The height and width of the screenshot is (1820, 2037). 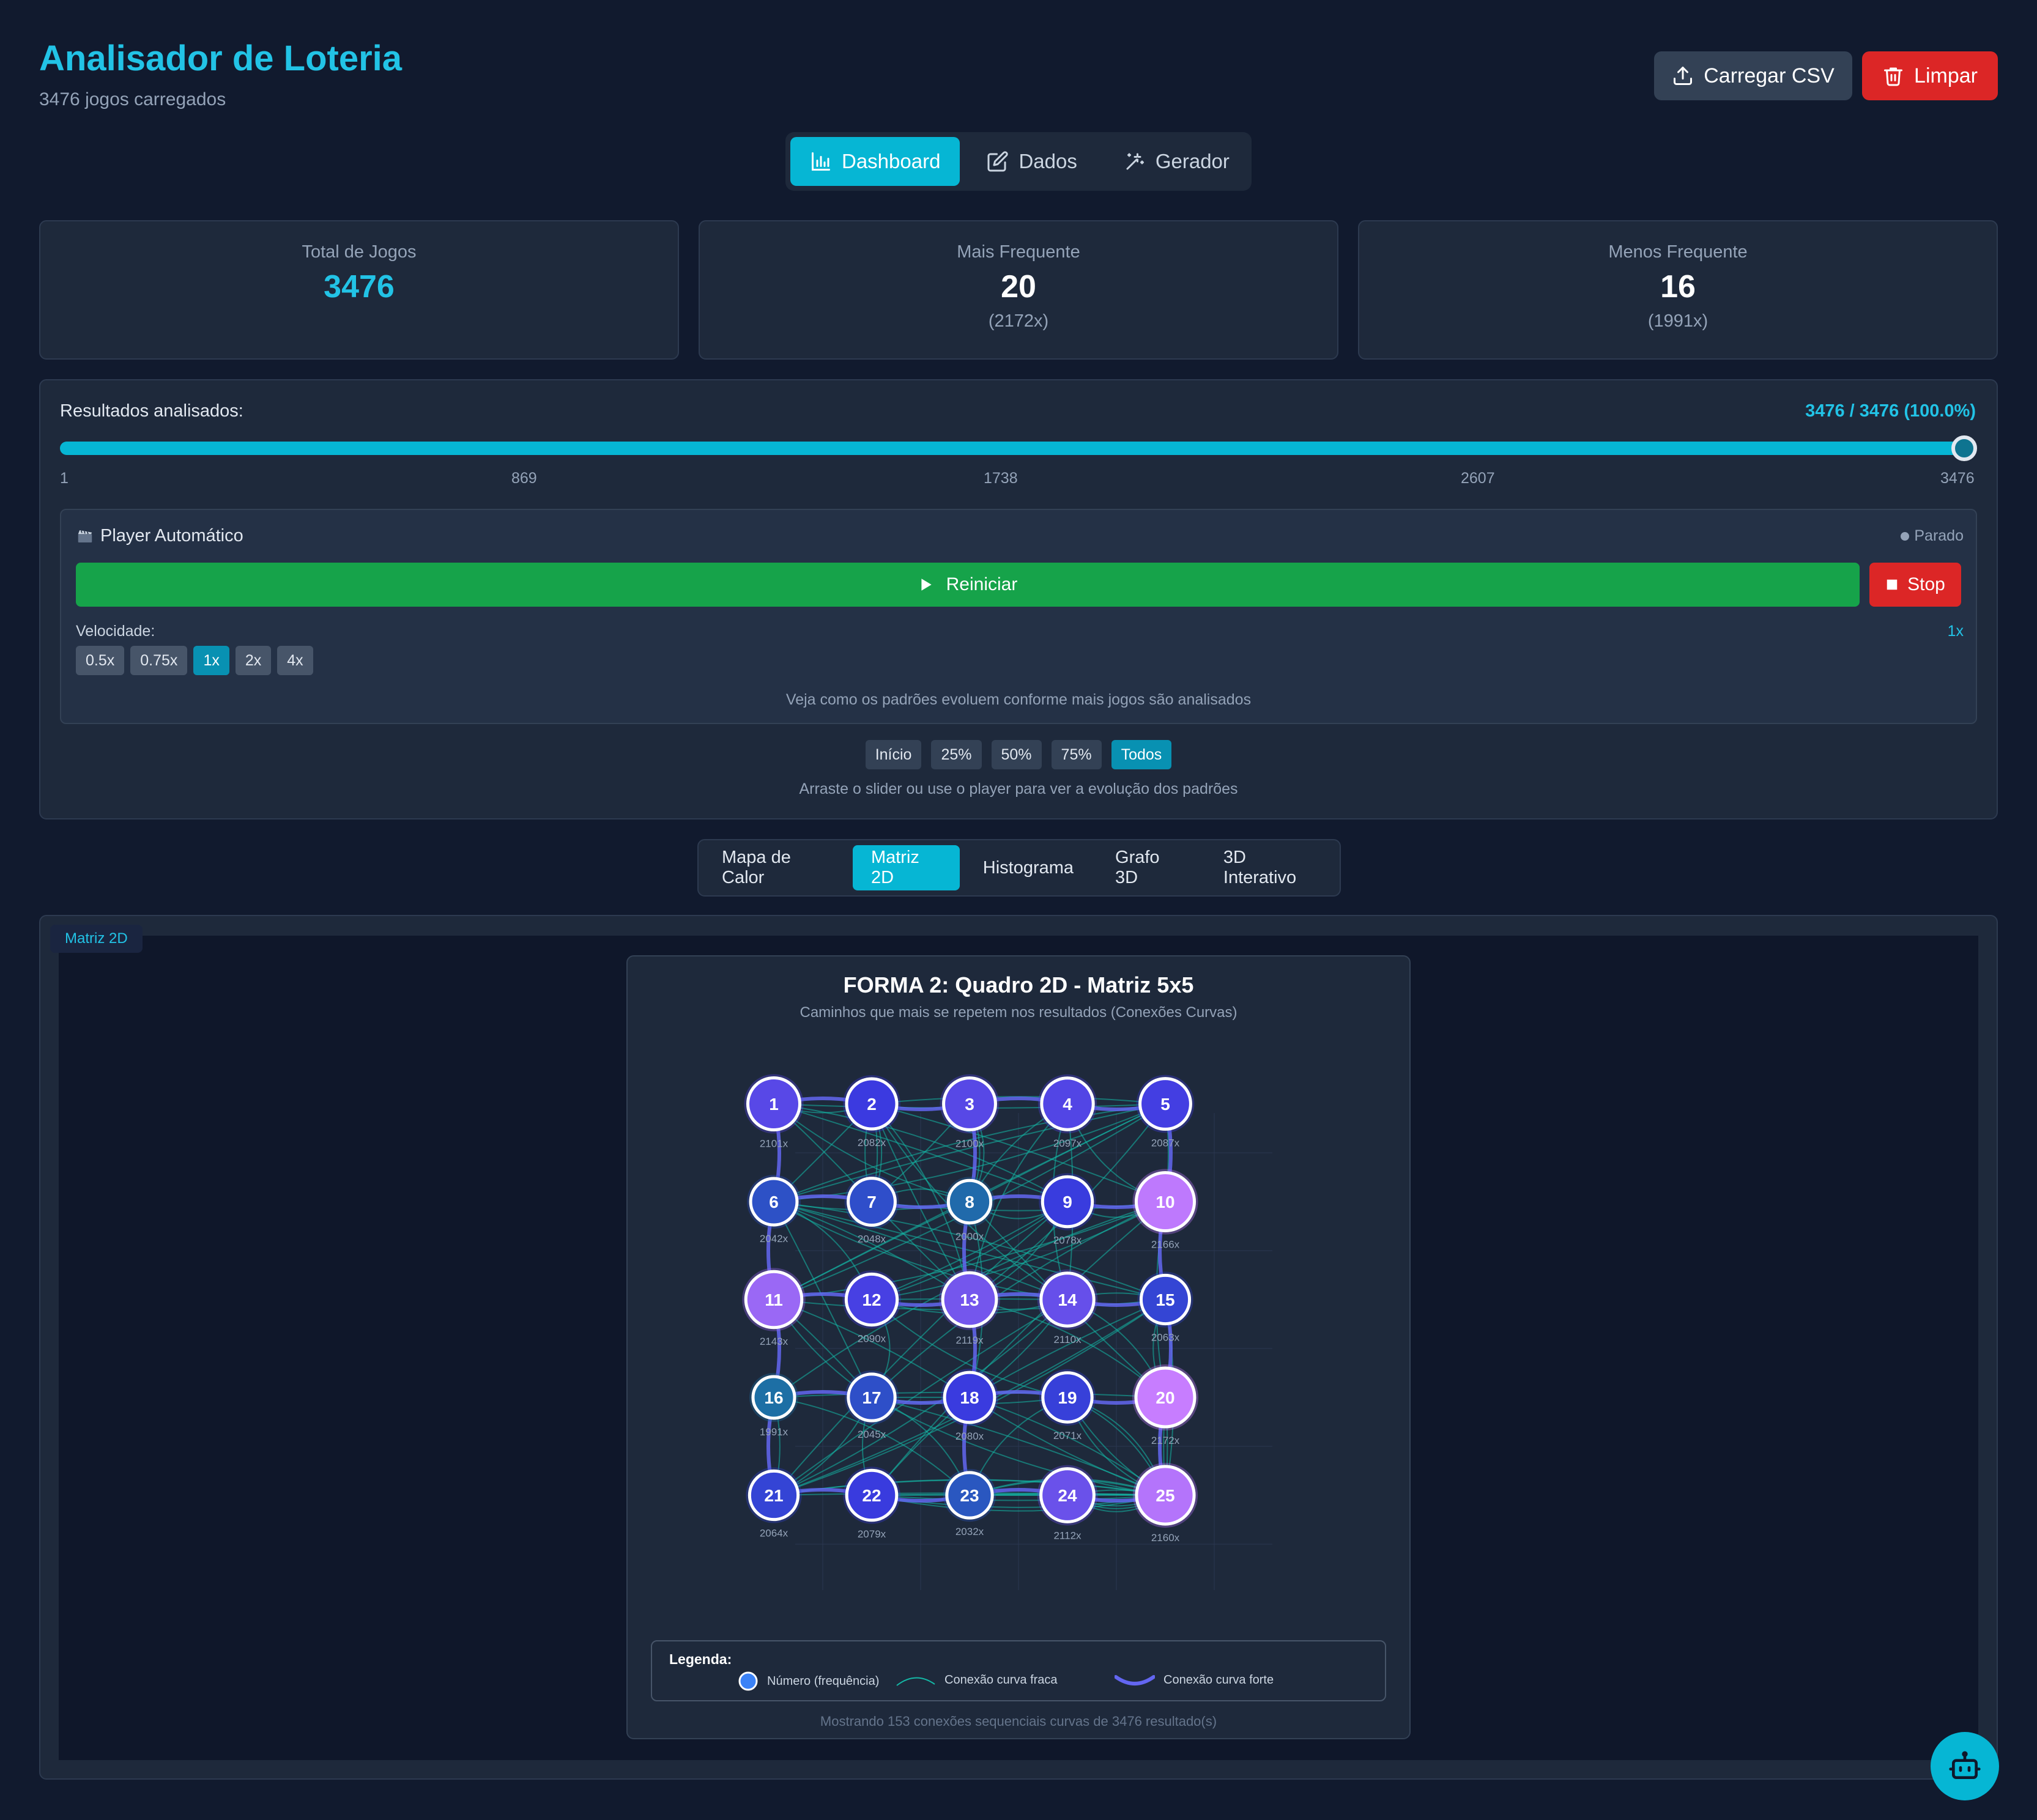 What do you see at coordinates (1047, 161) in the screenshot?
I see `tab-dados-label: Dados` at bounding box center [1047, 161].